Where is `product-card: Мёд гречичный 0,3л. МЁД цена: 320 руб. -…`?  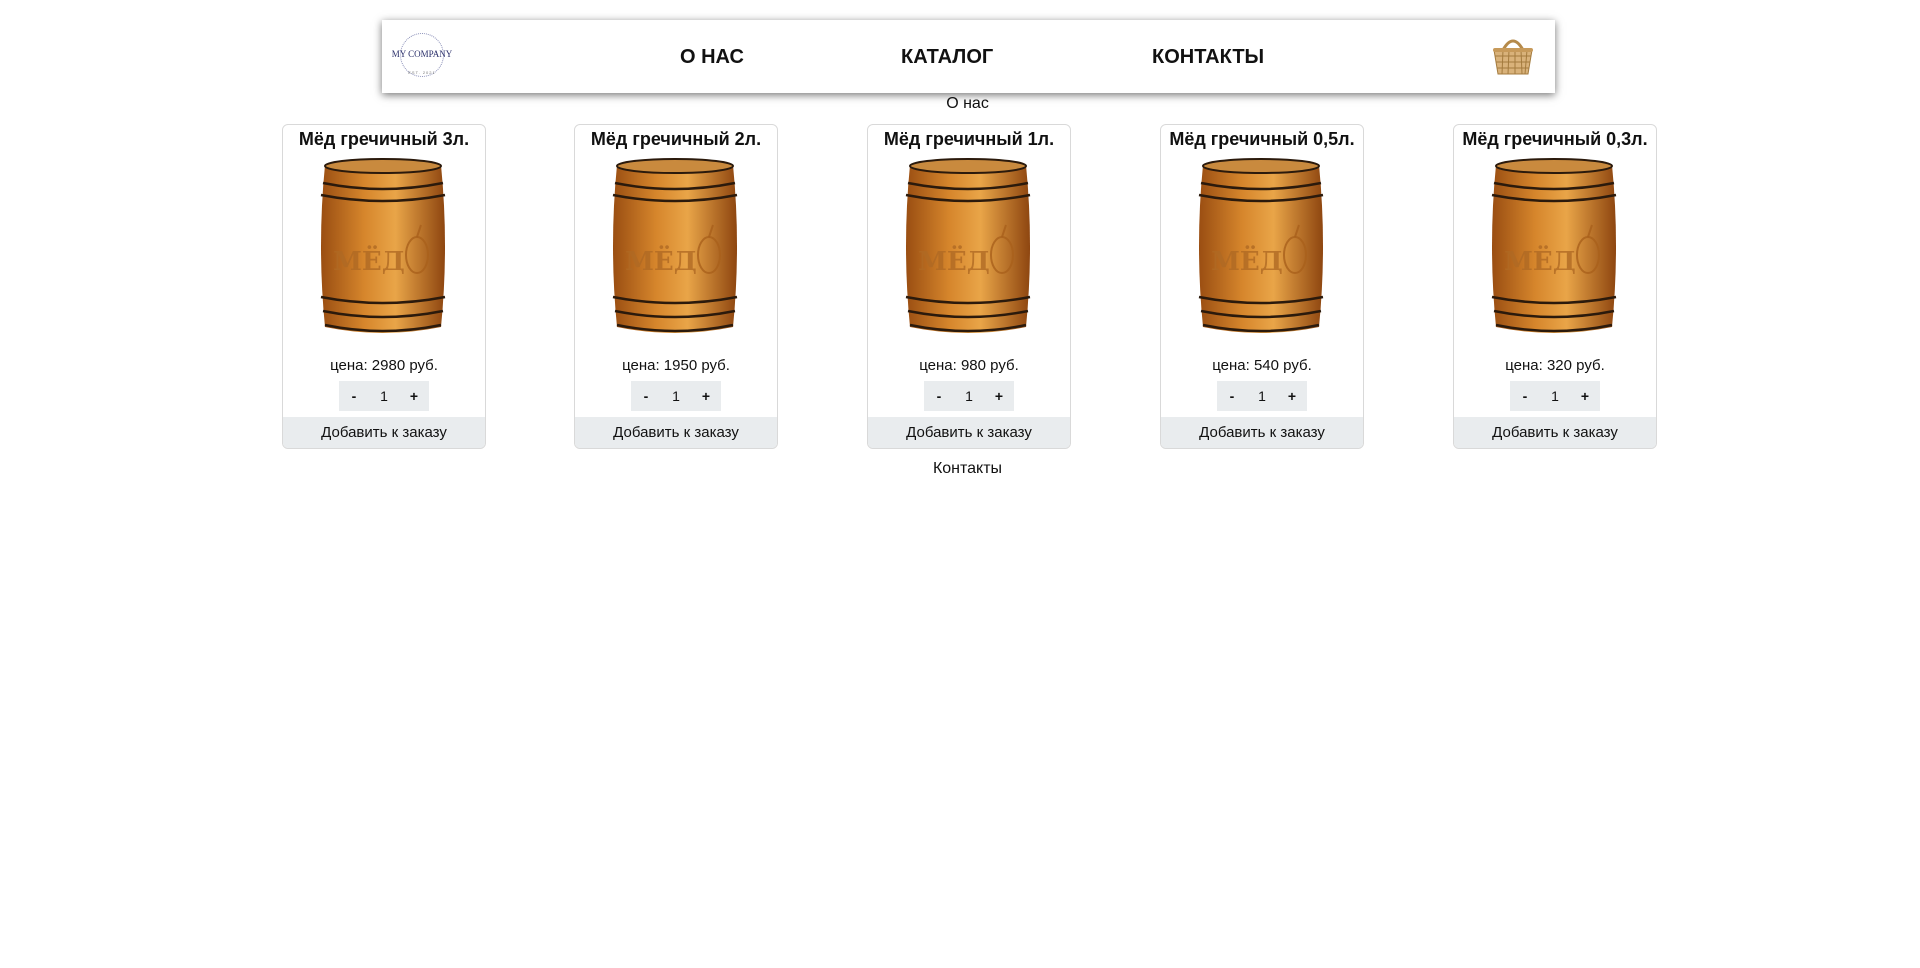 product-card: Мёд гречичный 0,3л. МЁД цена: 320 руб. -… is located at coordinates (1555, 286).